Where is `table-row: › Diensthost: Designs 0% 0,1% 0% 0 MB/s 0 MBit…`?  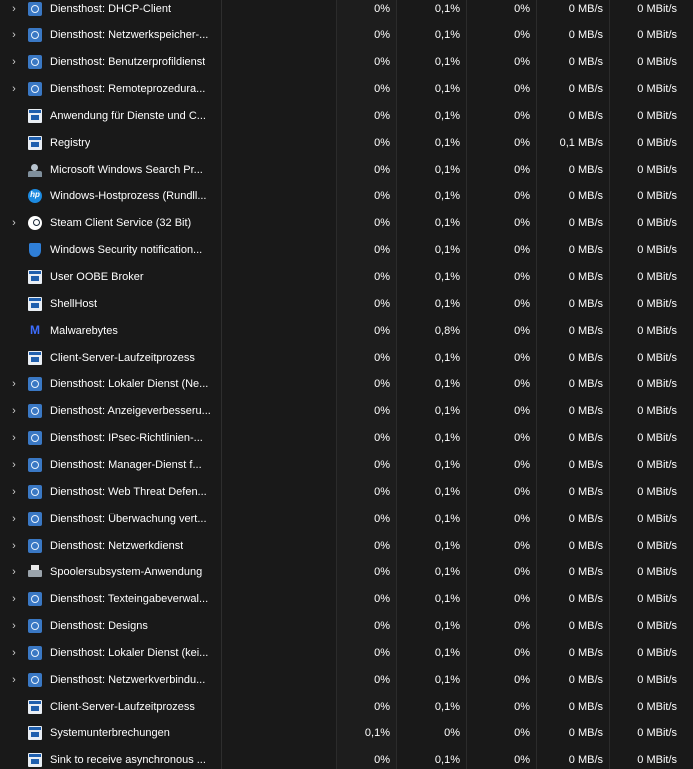 table-row: › Diensthost: Designs 0% 0,1% 0% 0 MB/s 0 MBit… is located at coordinates (346, 626).